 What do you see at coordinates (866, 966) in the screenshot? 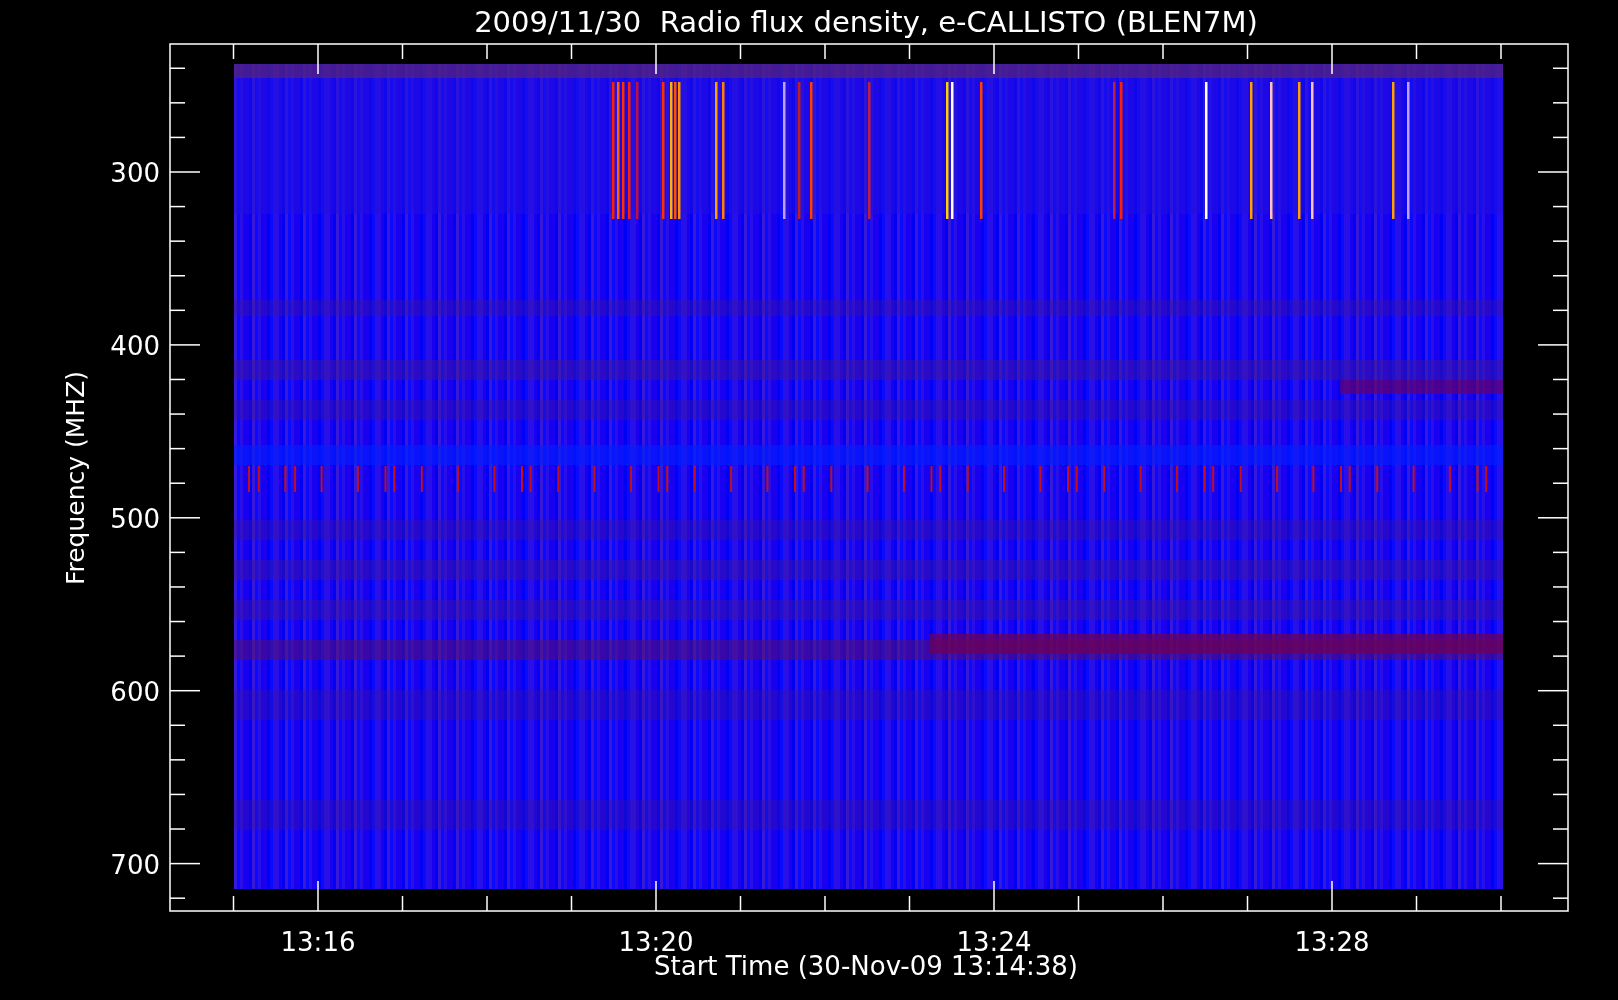
I see `x-axis-label: Start Time (30-Nov-09 13:14:38)` at bounding box center [866, 966].